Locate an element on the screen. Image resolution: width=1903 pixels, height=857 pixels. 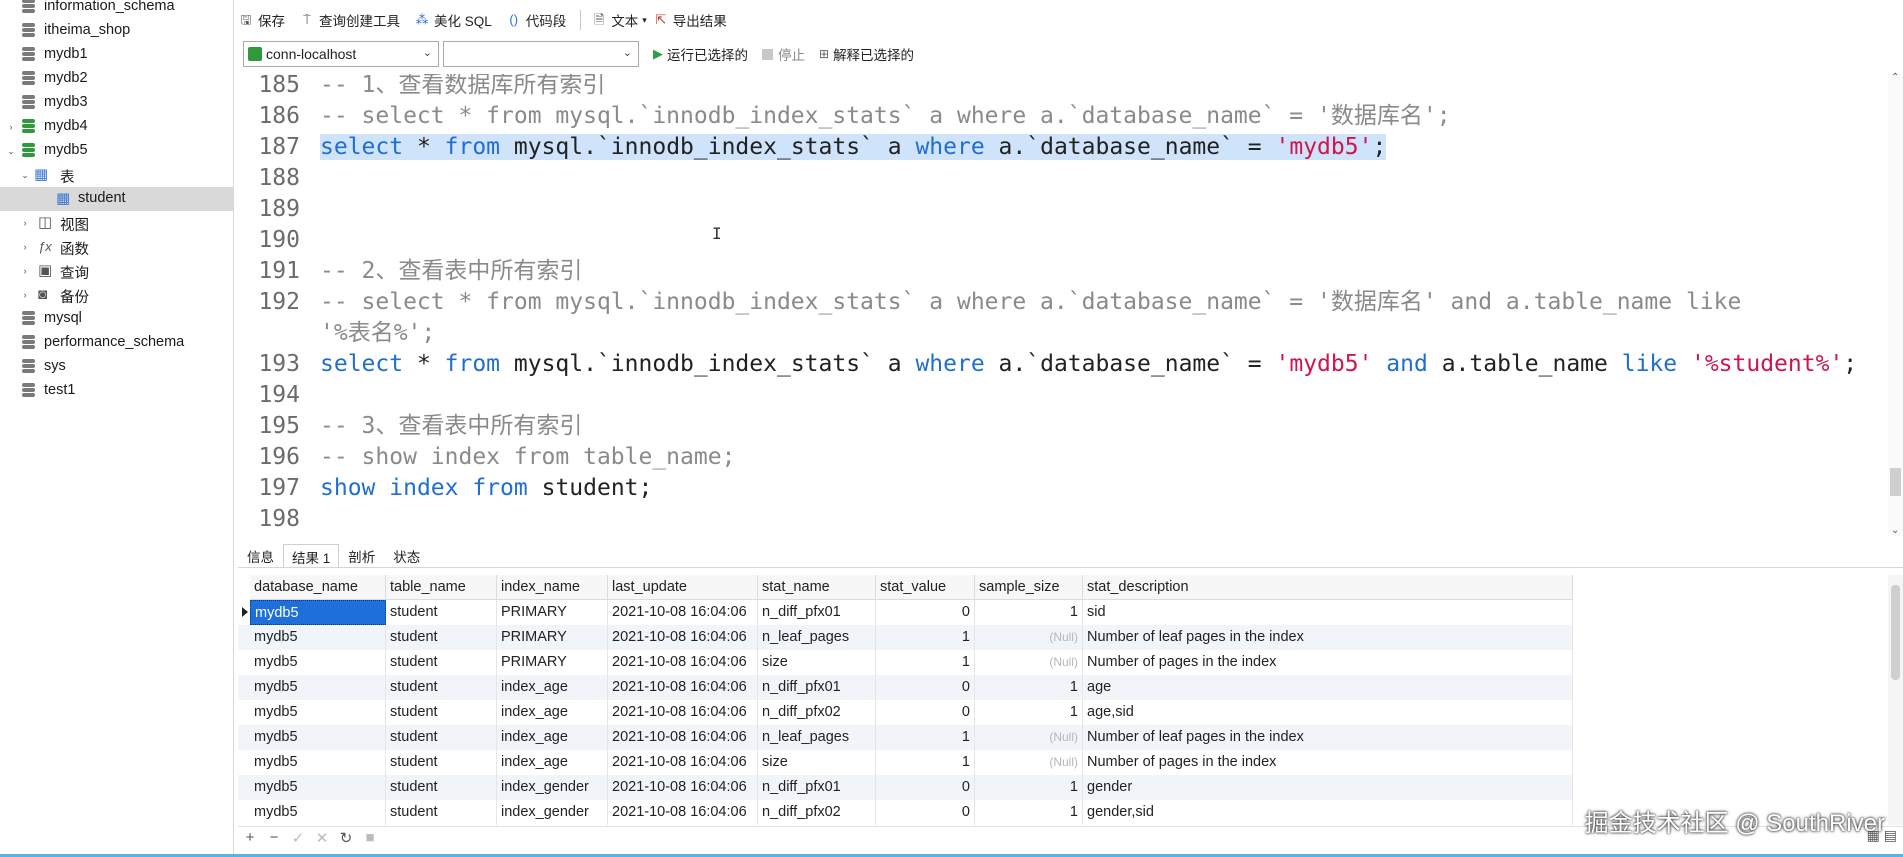
run-selected-button: ▶ 运行已选择的 is located at coordinates (700, 54).